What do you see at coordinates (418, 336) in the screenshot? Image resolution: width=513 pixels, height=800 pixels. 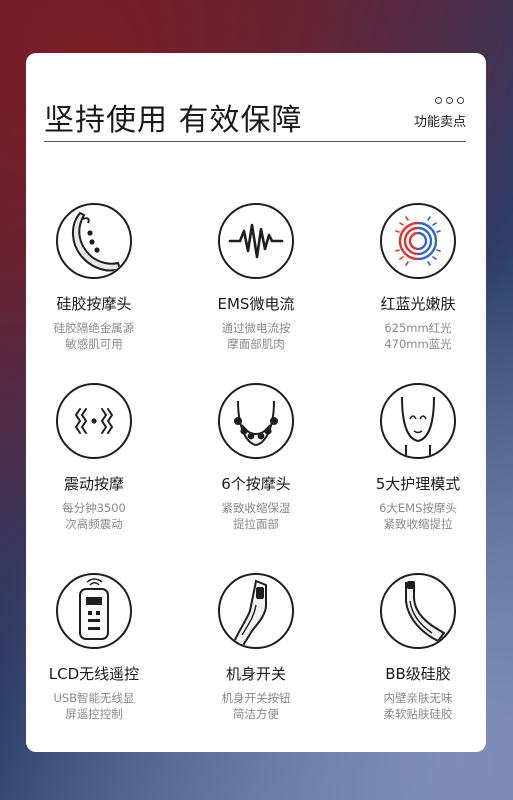 I see `feature-desc: 625mm红光 470mm蓝光` at bounding box center [418, 336].